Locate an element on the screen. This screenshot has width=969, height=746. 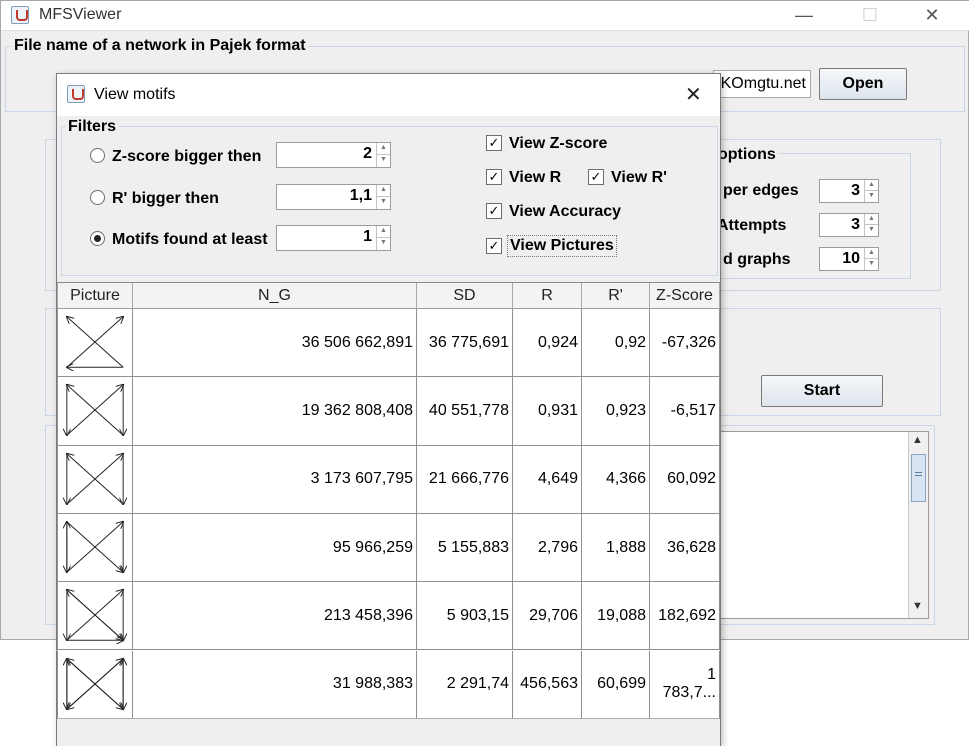
checkbox-view-zscore-label: View Z-score is located at coordinates (558, 143).